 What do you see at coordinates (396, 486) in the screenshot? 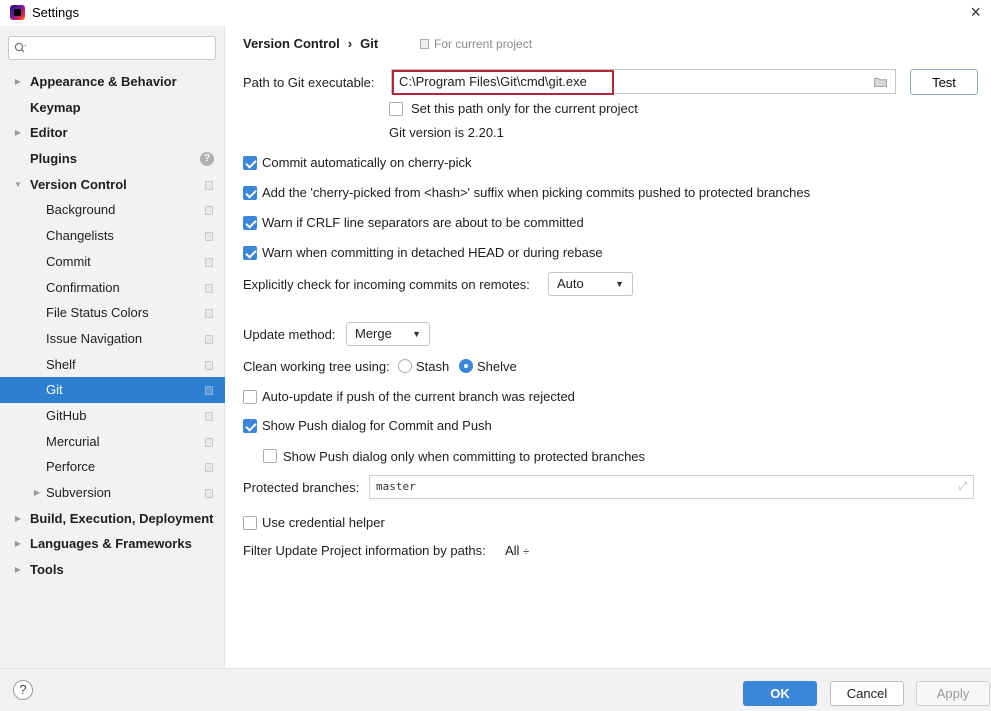
I see `protected-branches-value: master` at bounding box center [396, 486].